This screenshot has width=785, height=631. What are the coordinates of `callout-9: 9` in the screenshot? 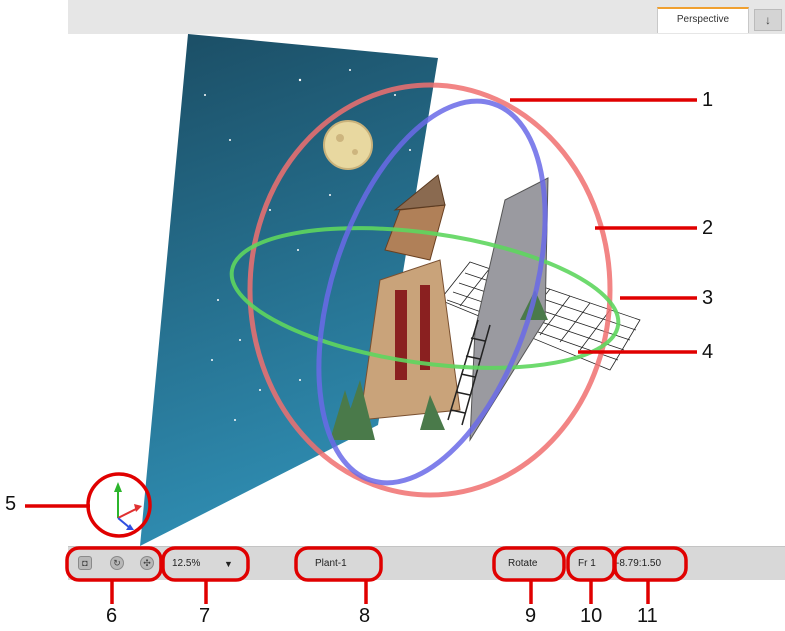 It's located at (531, 616).